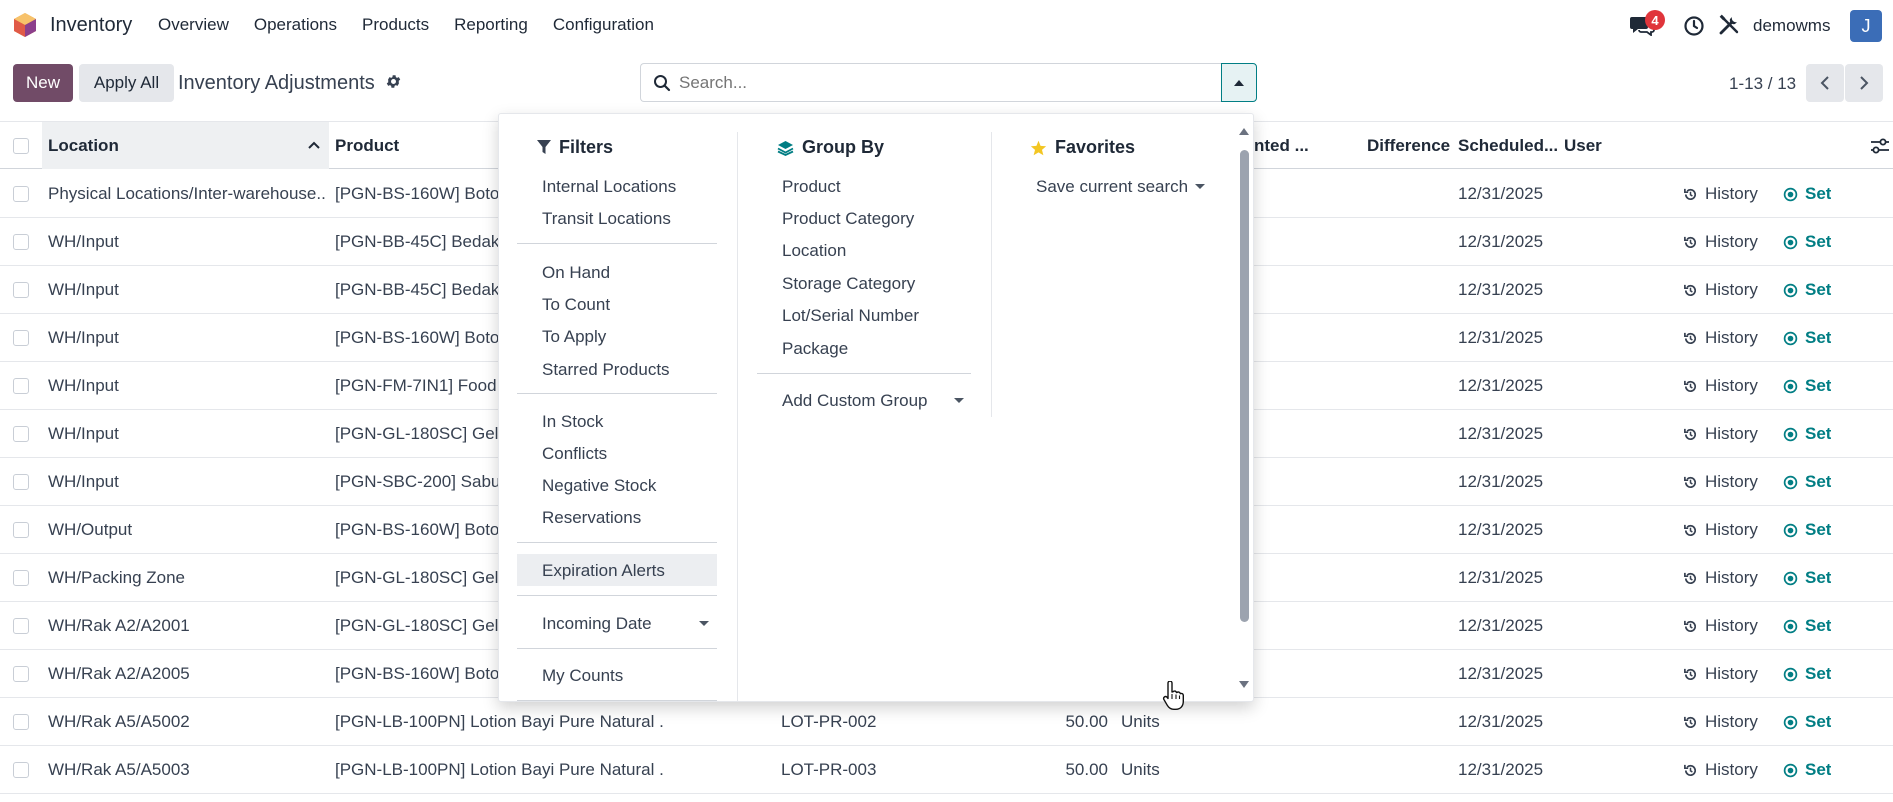 The image size is (1893, 802). What do you see at coordinates (572, 422) in the screenshot?
I see `filter-in-stock: In Stock` at bounding box center [572, 422].